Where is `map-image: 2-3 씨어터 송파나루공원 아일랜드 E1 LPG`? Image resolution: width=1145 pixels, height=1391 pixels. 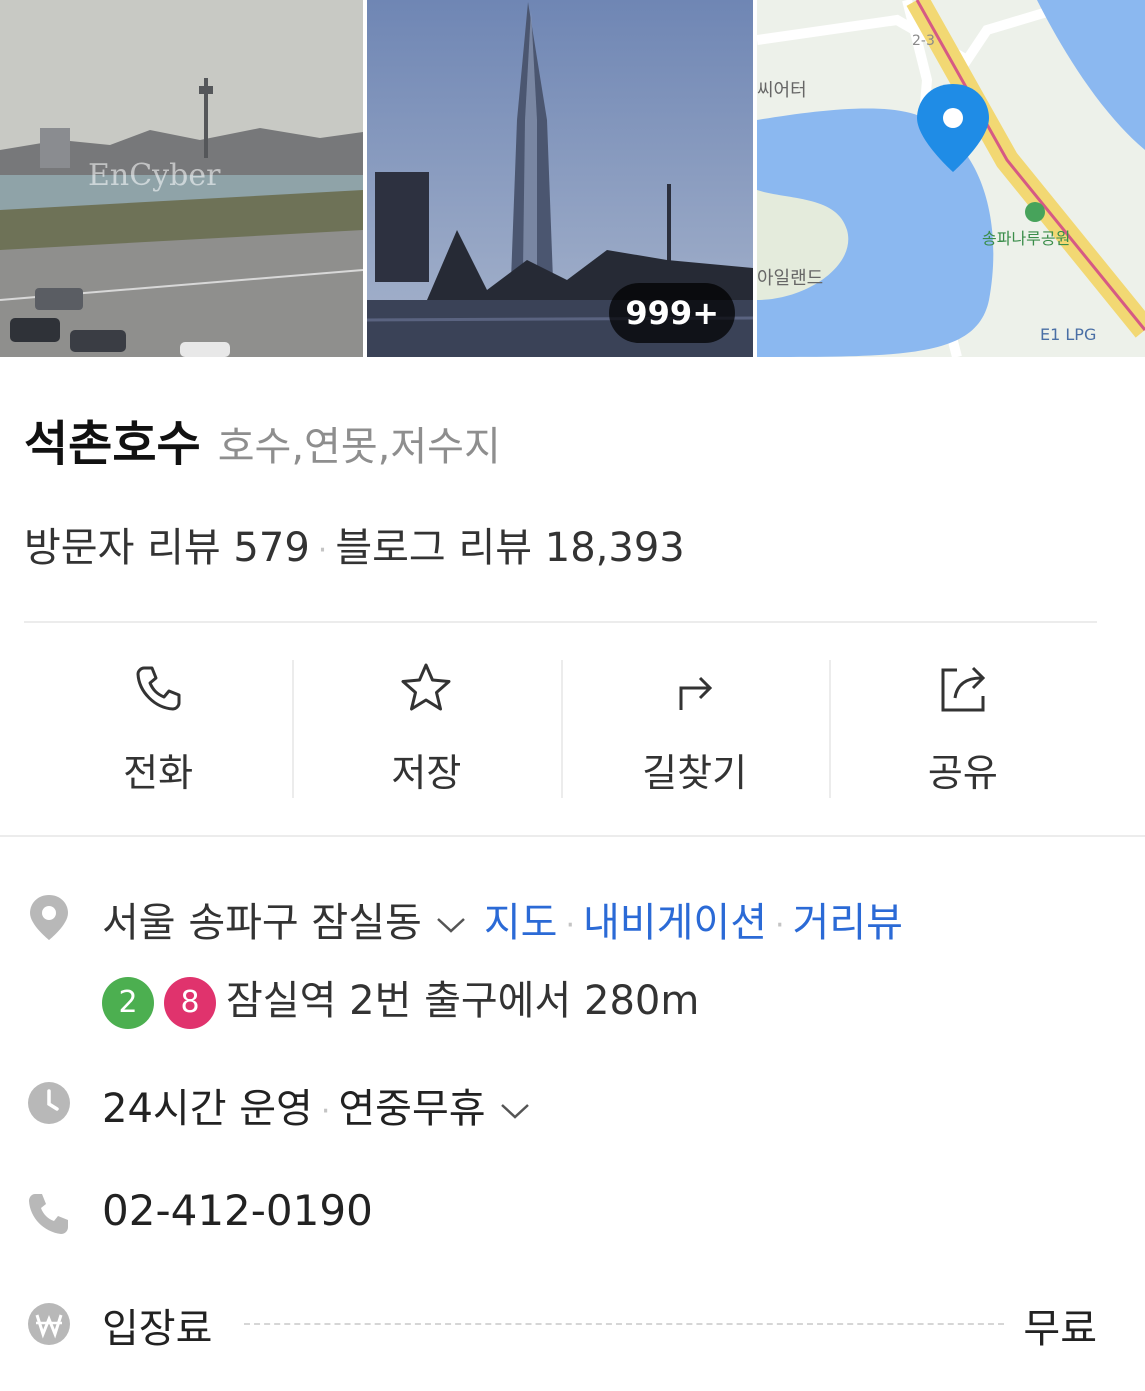
map-image: 2-3 씨어터 송파나루공원 아일랜드 E1 LPG is located at coordinates (951, 178).